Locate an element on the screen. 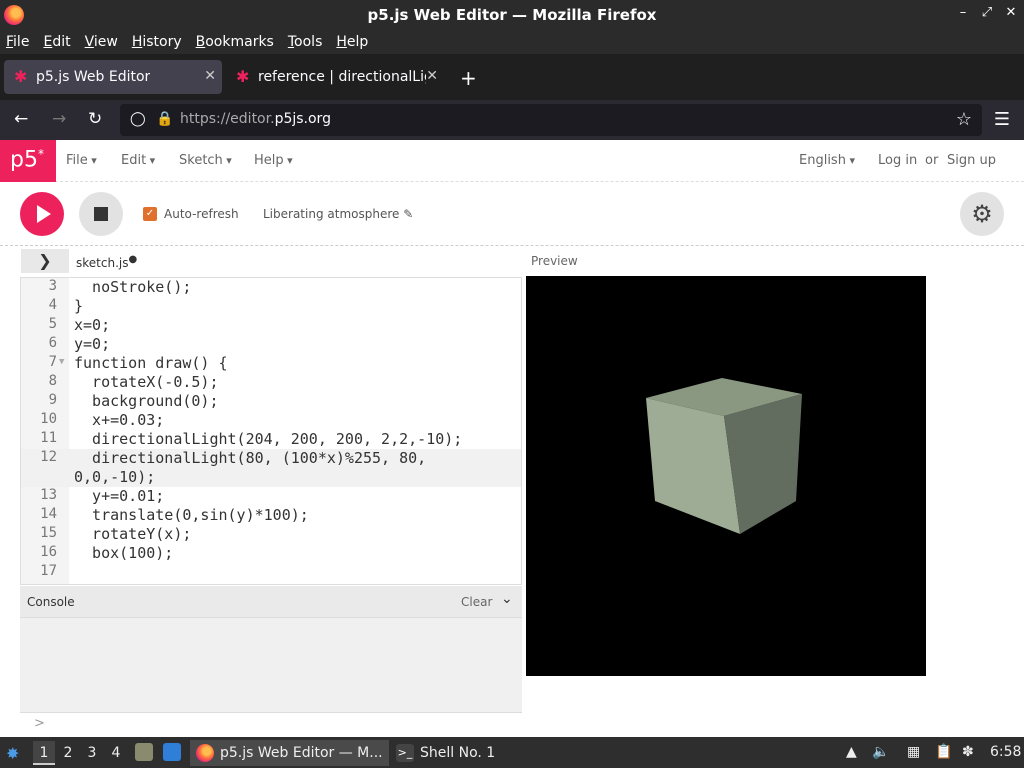  console-clear-button: Clear is located at coordinates (476, 602).